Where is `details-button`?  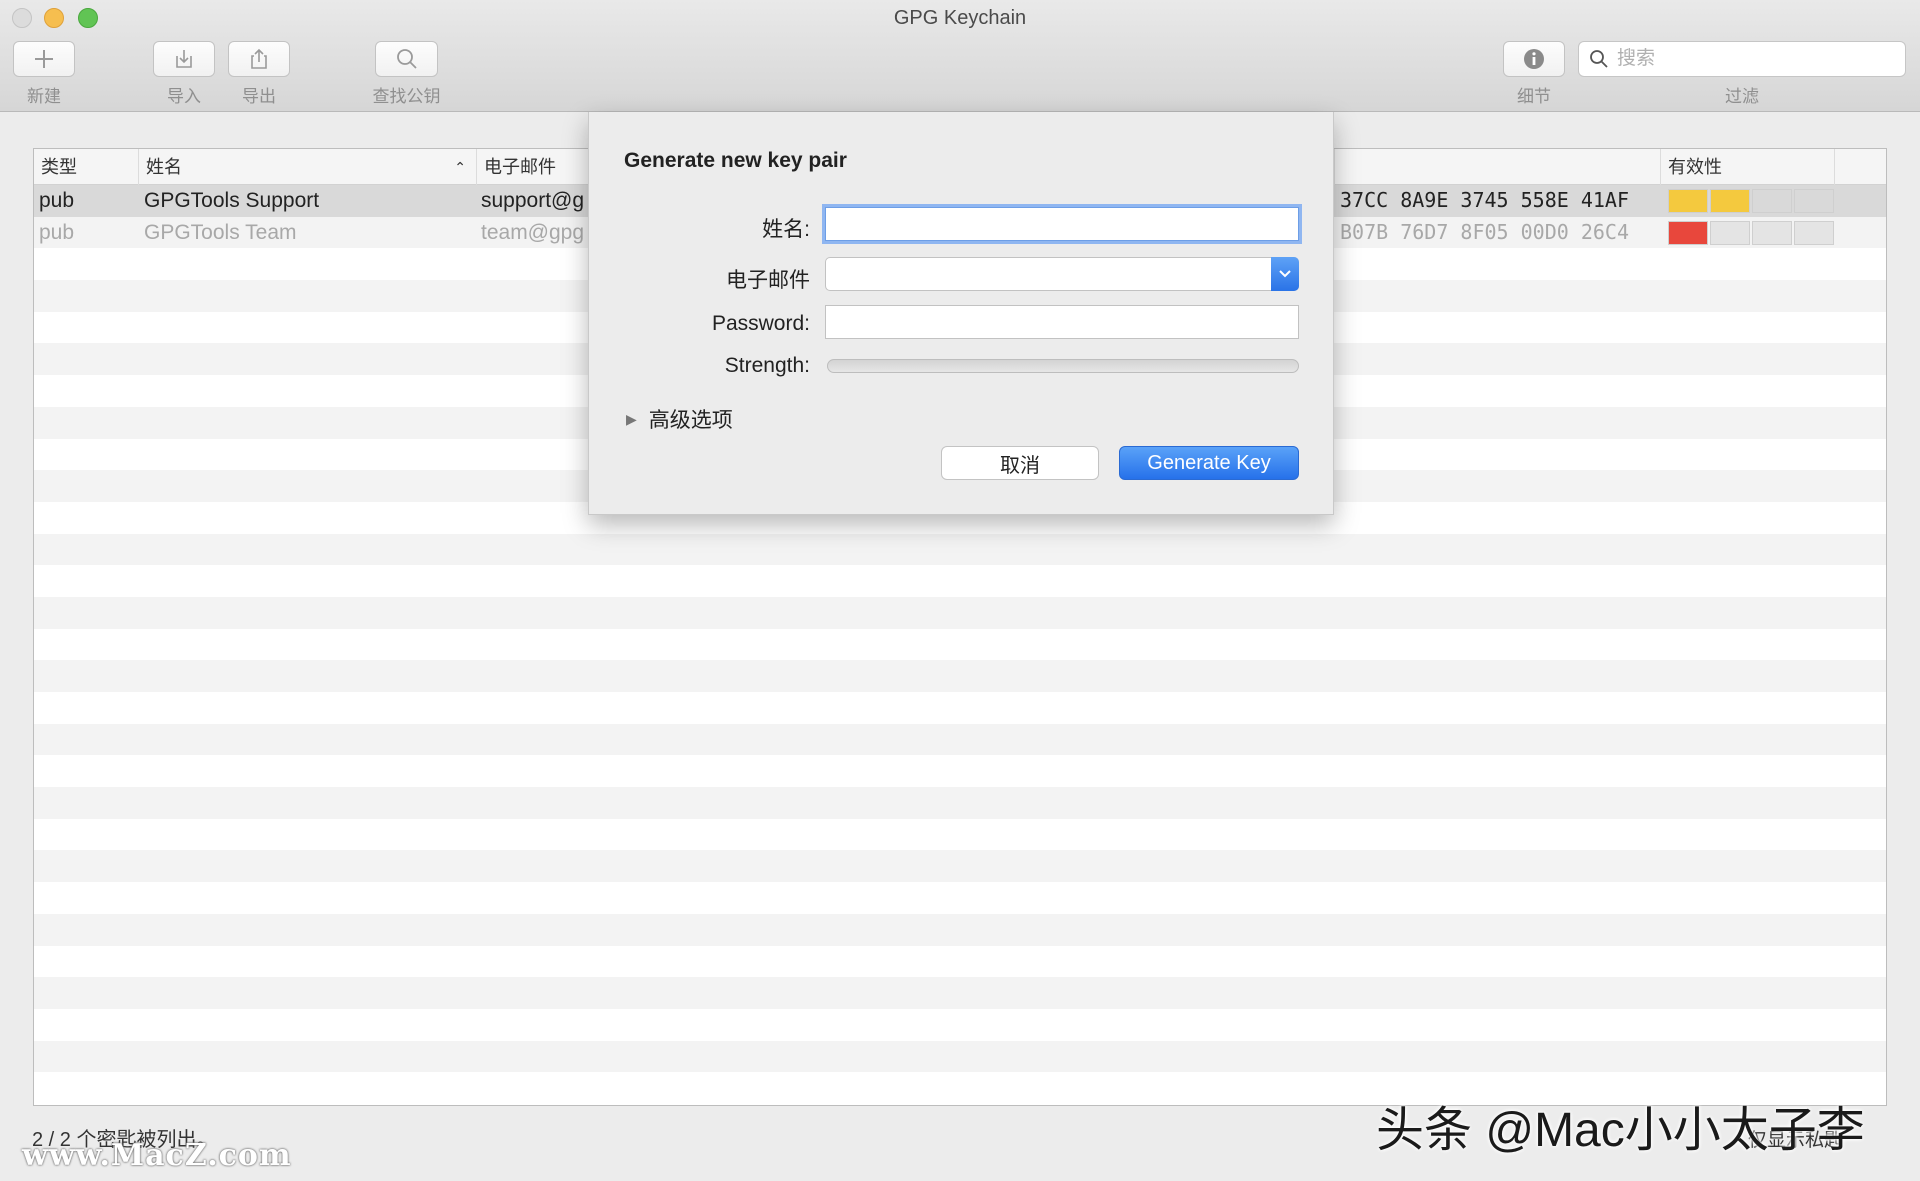 details-button is located at coordinates (1534, 59).